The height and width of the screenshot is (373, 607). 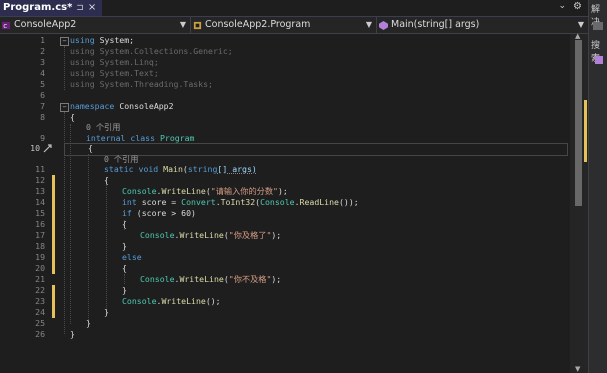 What do you see at coordinates (294, 9) in the screenshot?
I see `tab-bar: Program.cs* ⊐ × ⌄ ⚙` at bounding box center [294, 9].